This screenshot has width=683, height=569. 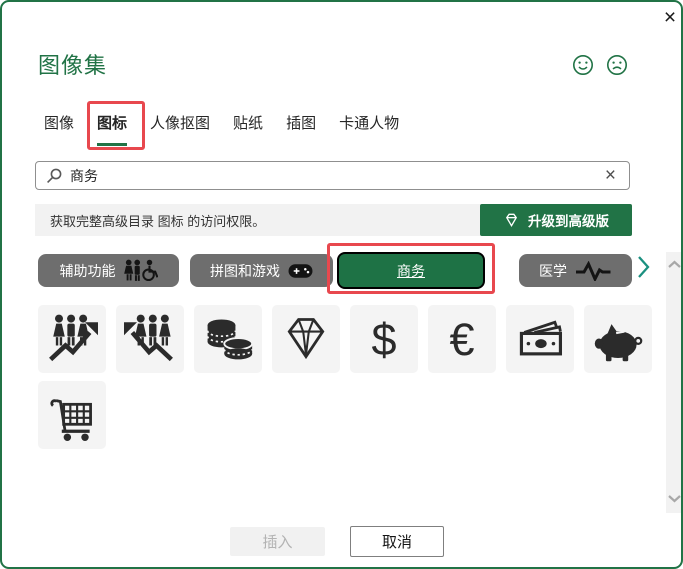 I want to click on category-label: 辅助功能, so click(x=87, y=270).